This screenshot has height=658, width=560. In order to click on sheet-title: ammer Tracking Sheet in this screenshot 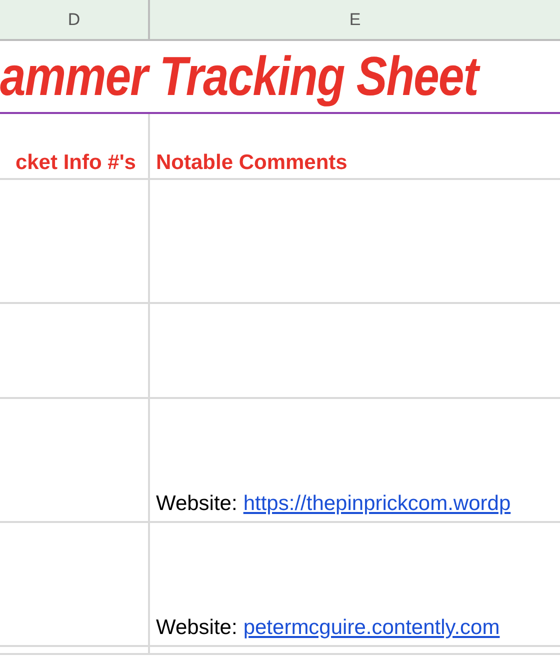, I will do `click(239, 76)`.